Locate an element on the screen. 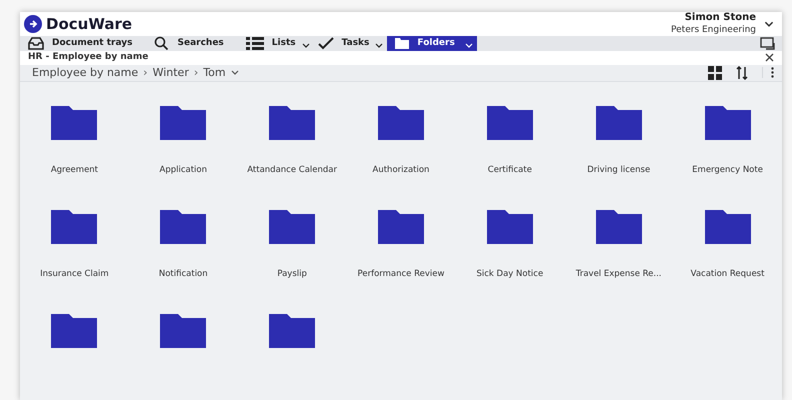  folder-item: Payslip is located at coordinates (292, 262).